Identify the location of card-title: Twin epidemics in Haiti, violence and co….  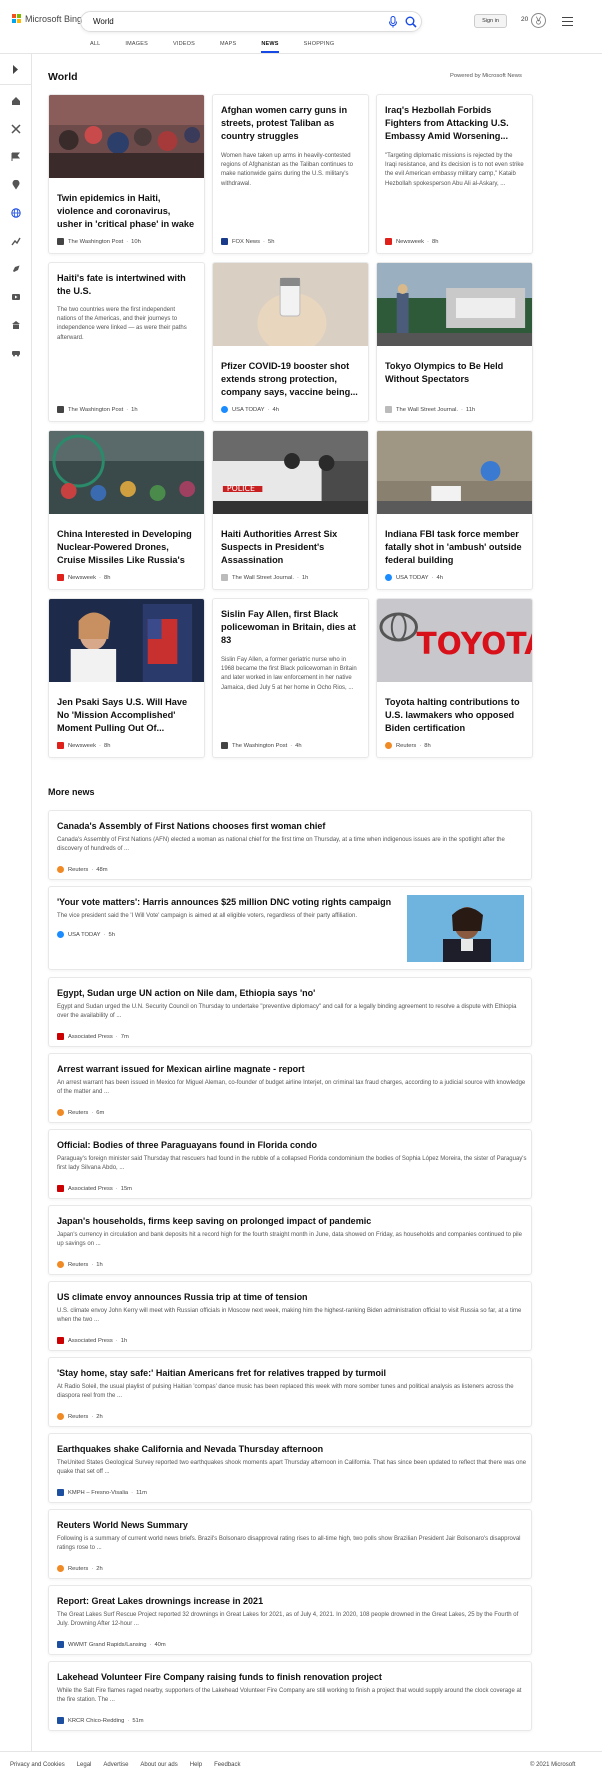
(126, 211).